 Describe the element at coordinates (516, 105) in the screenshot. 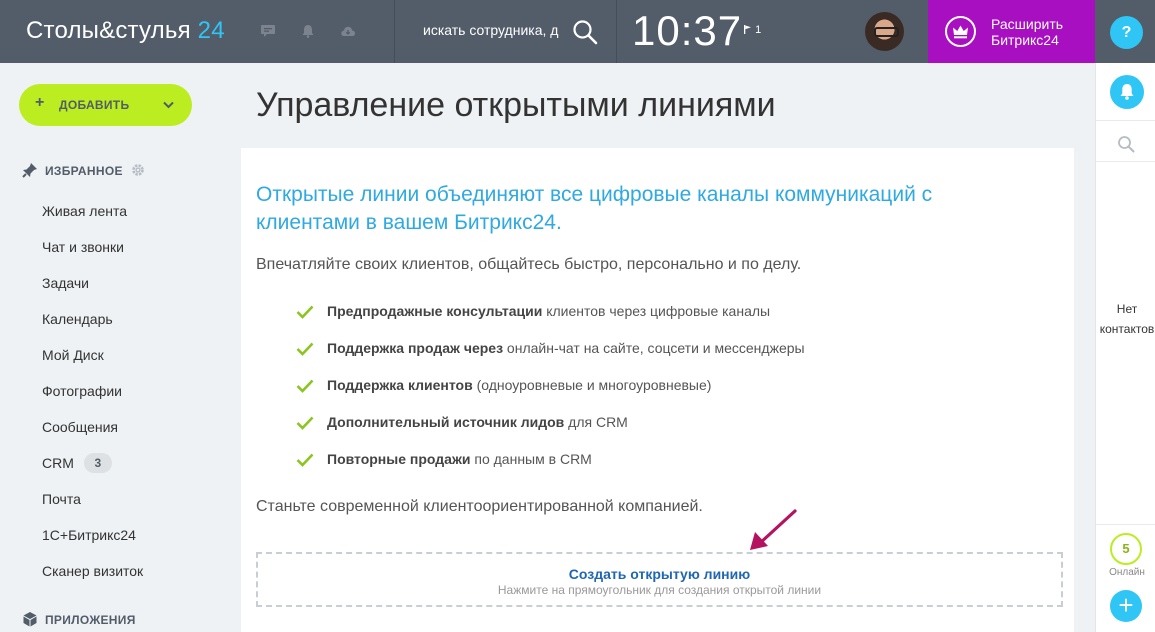

I see `page-title: Управление открытыми линиями` at that location.